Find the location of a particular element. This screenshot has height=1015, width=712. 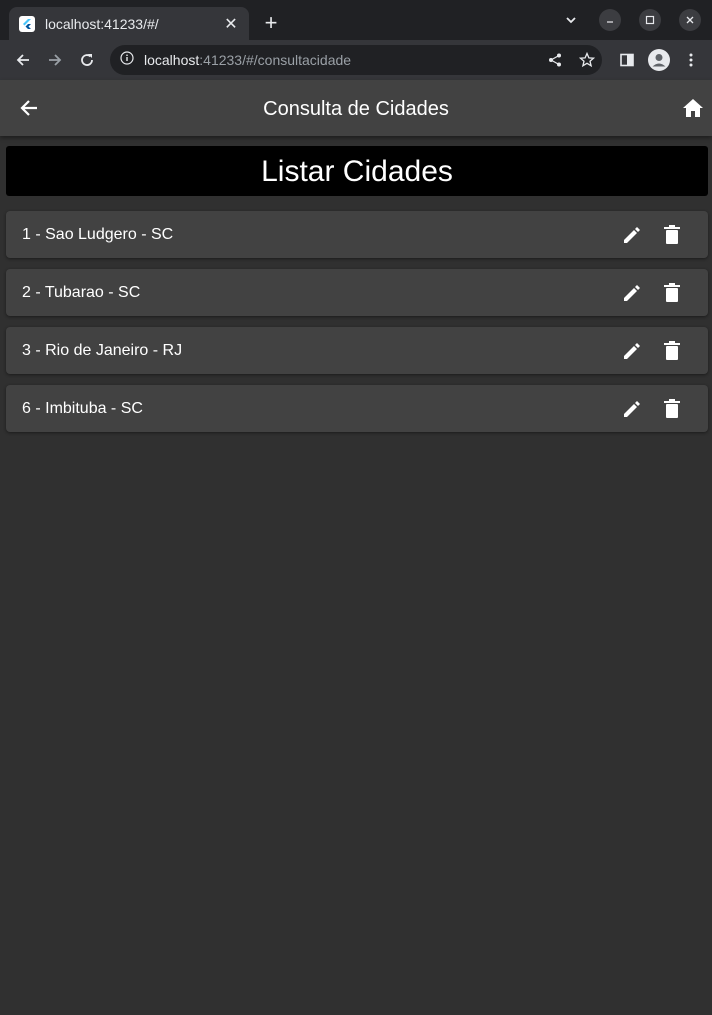

address-bar: localhost:41233/#/consultacidade is located at coordinates (356, 60).